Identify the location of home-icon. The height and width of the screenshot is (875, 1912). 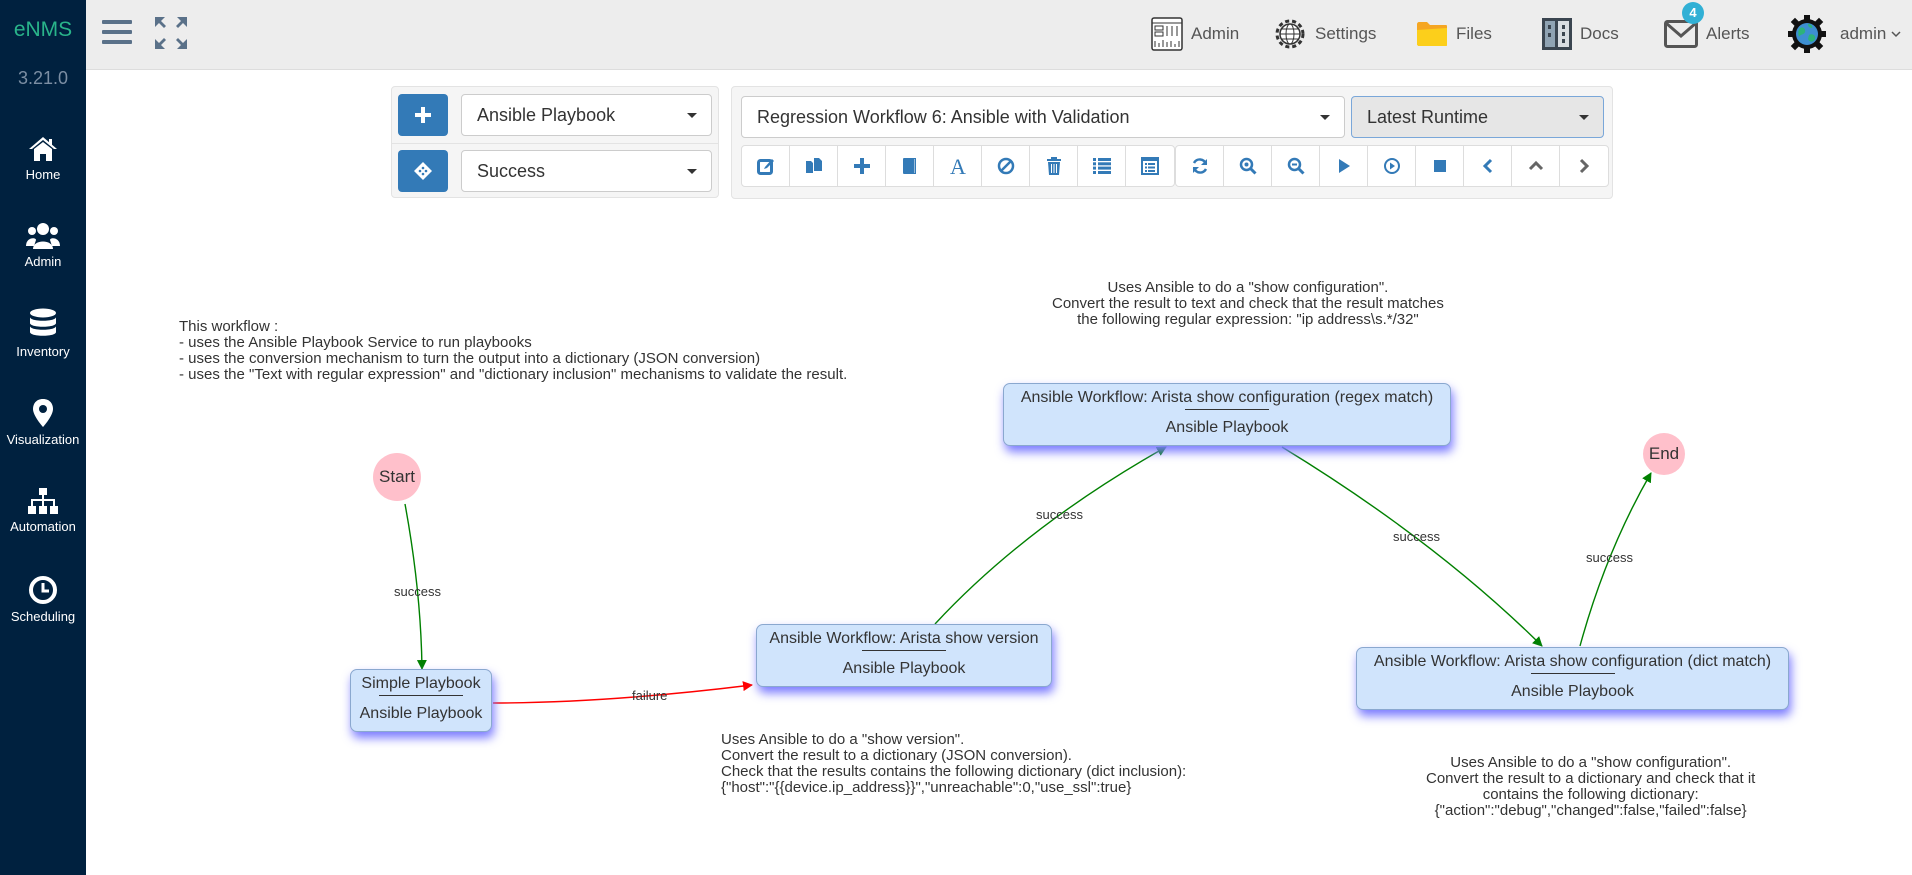
(43, 149).